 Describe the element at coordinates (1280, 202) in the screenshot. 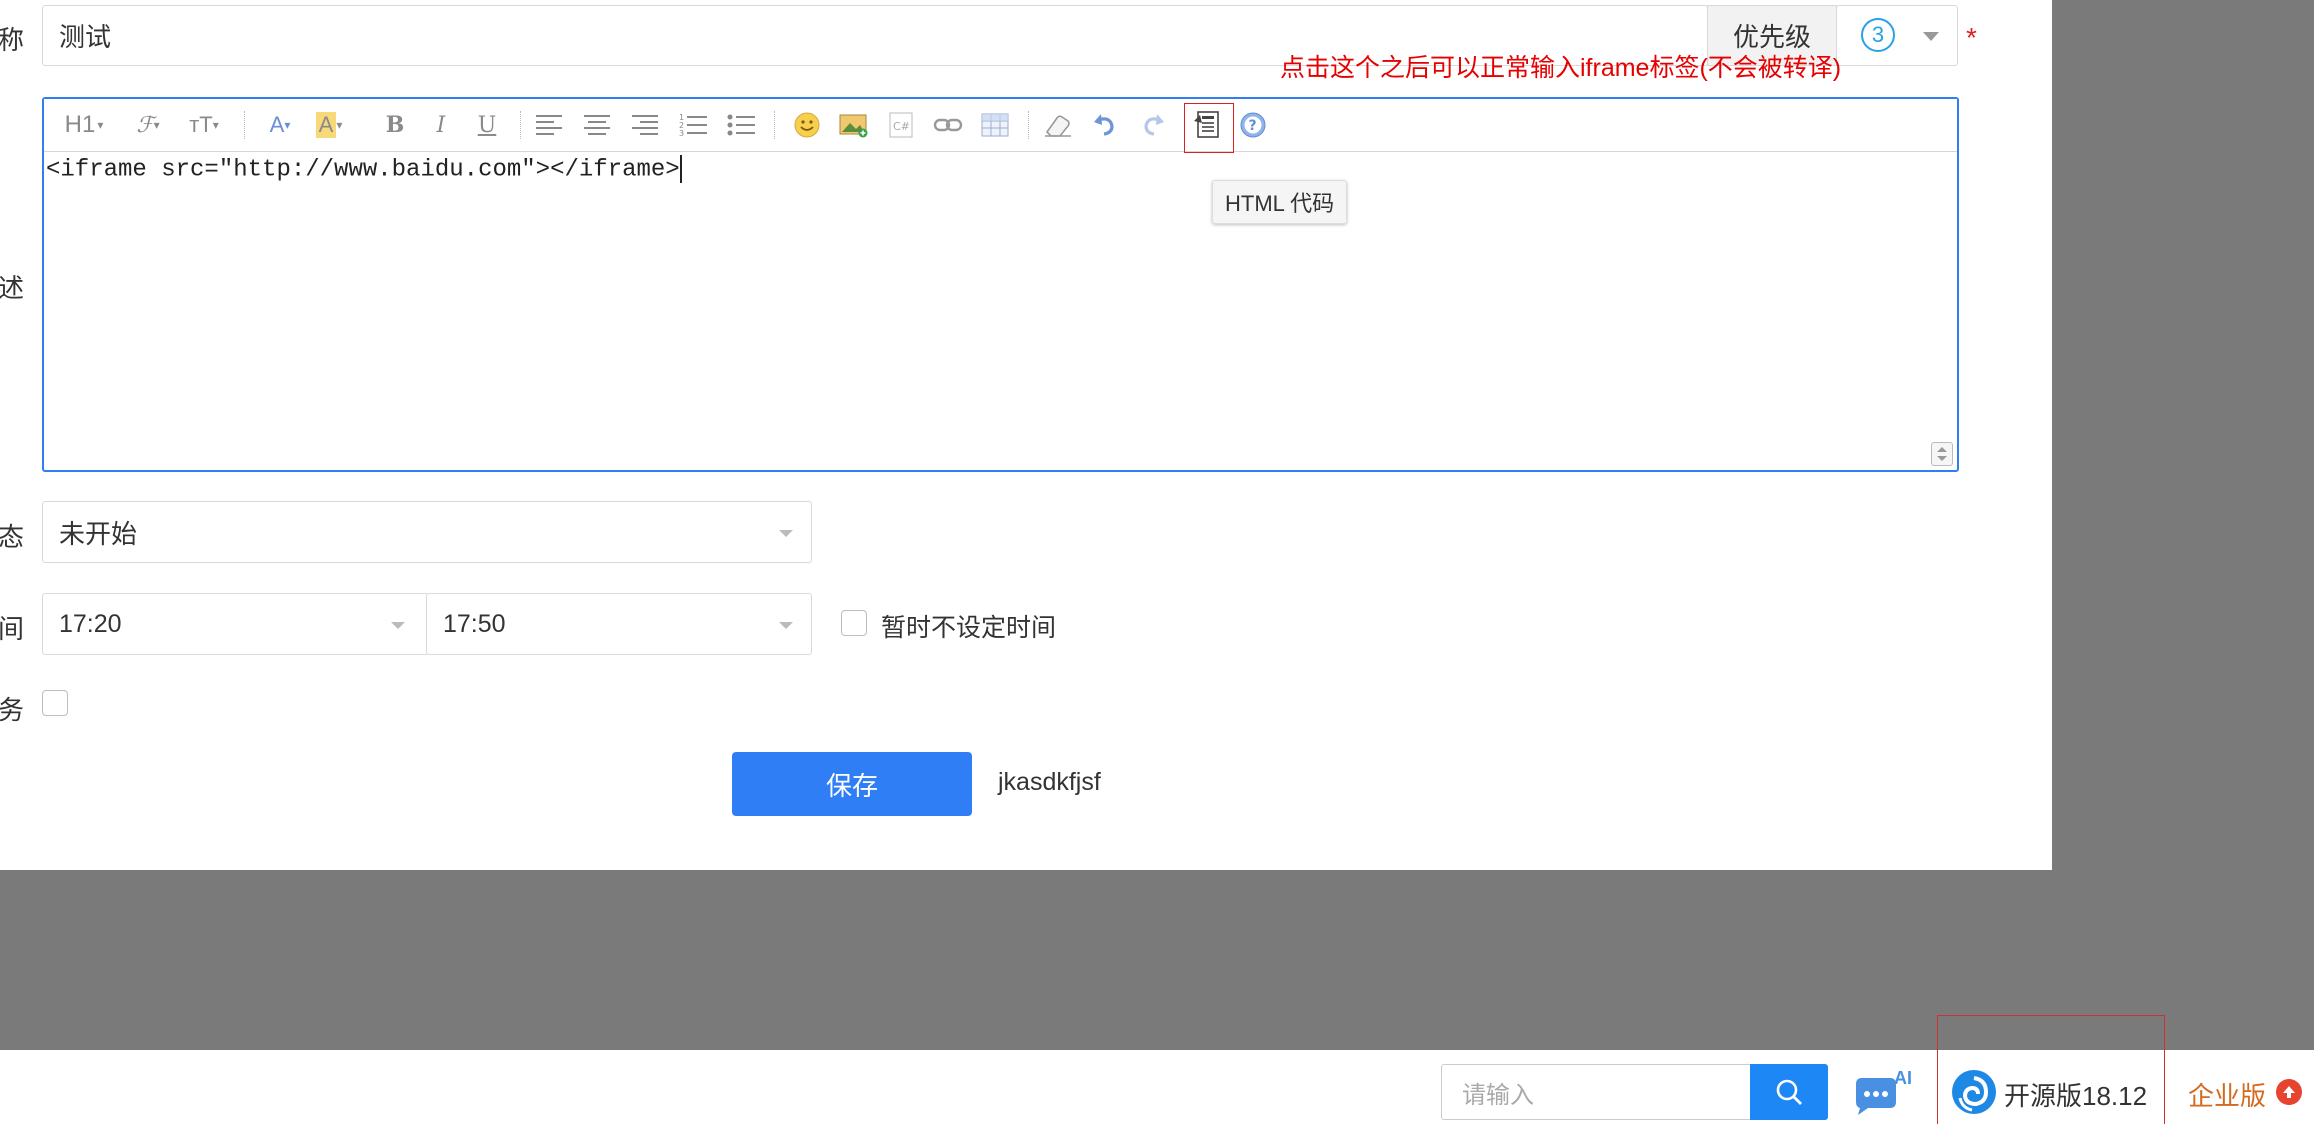

I see `html-code-tooltip: HTML 代码` at that location.